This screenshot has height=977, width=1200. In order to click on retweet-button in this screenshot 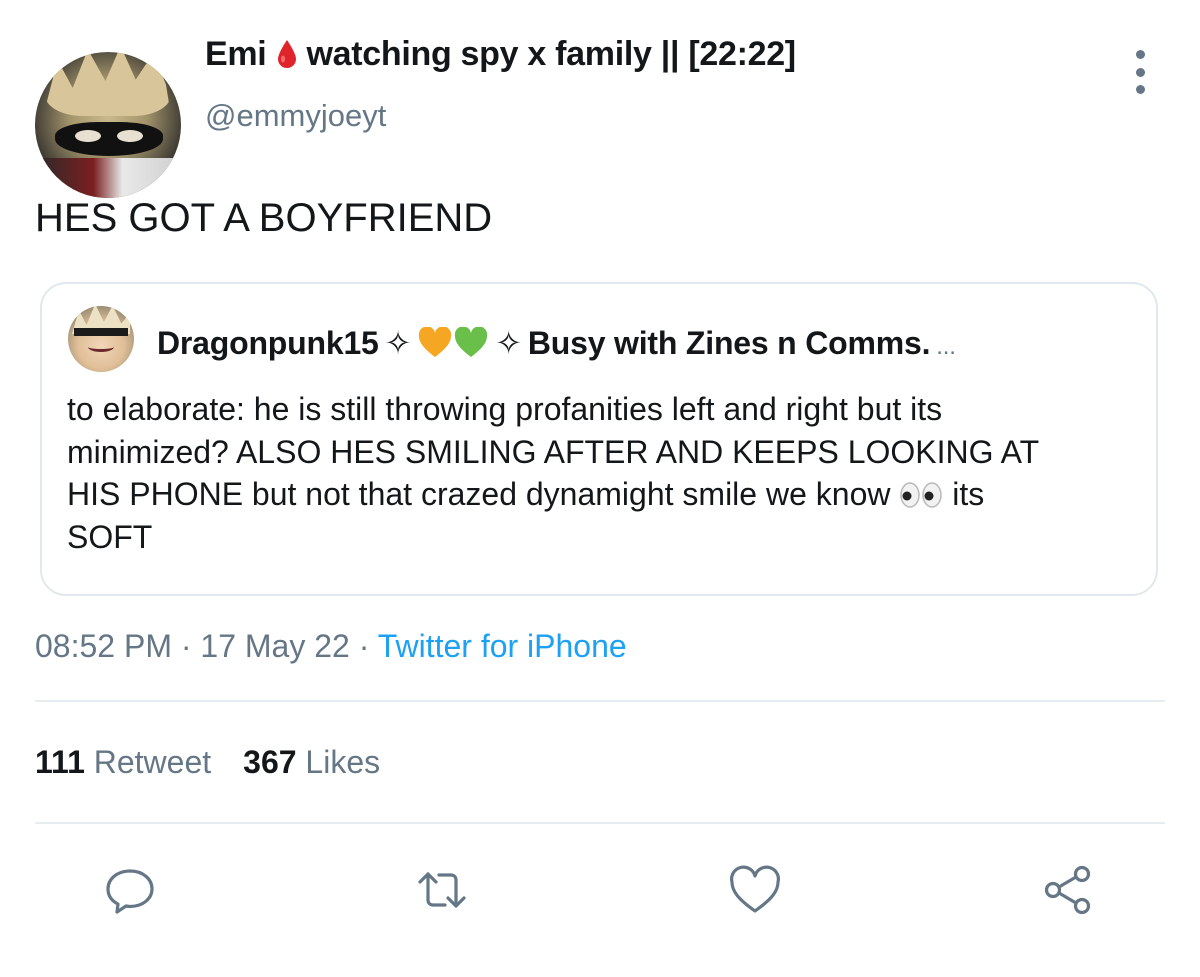, I will do `click(442, 890)`.